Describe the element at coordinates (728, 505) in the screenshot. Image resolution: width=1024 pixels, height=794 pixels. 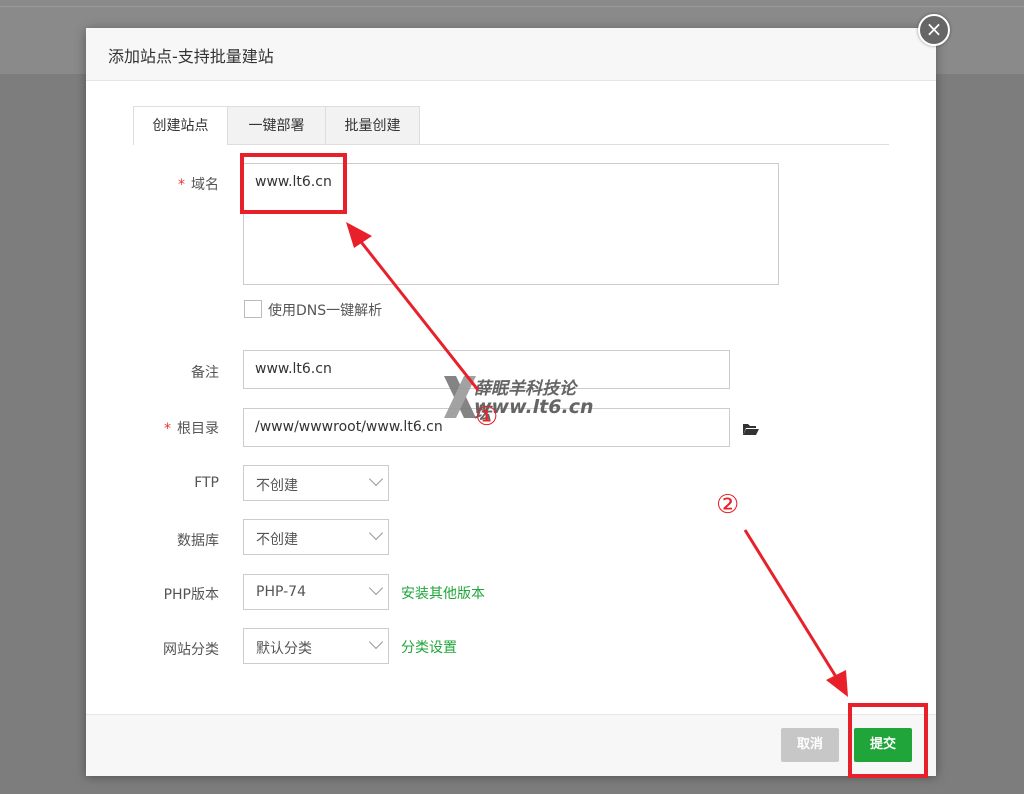
I see `annotation-marker-2: ②` at that location.